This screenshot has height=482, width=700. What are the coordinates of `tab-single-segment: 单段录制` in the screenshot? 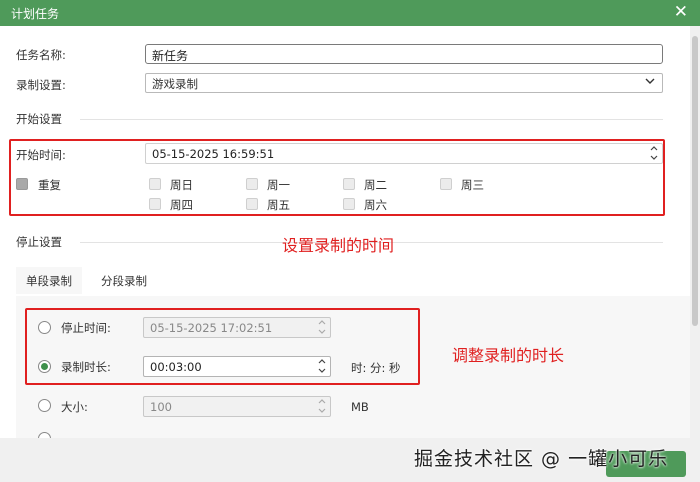 It's located at (49, 280).